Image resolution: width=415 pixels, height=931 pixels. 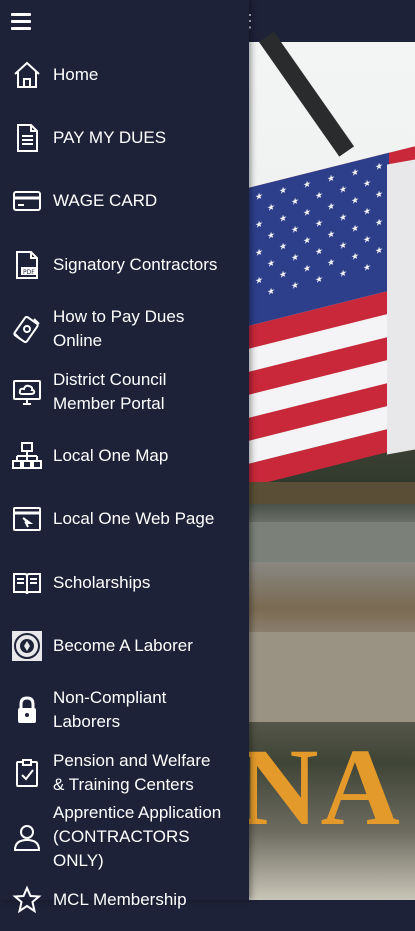 I want to click on book-icon, so click(x=27, y=583).